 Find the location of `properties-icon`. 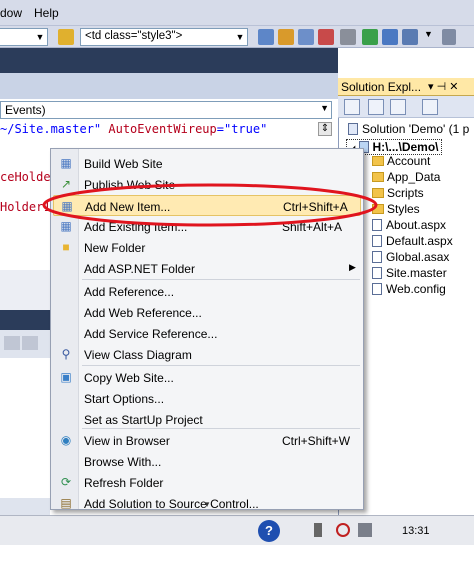

properties-icon is located at coordinates (352, 107).